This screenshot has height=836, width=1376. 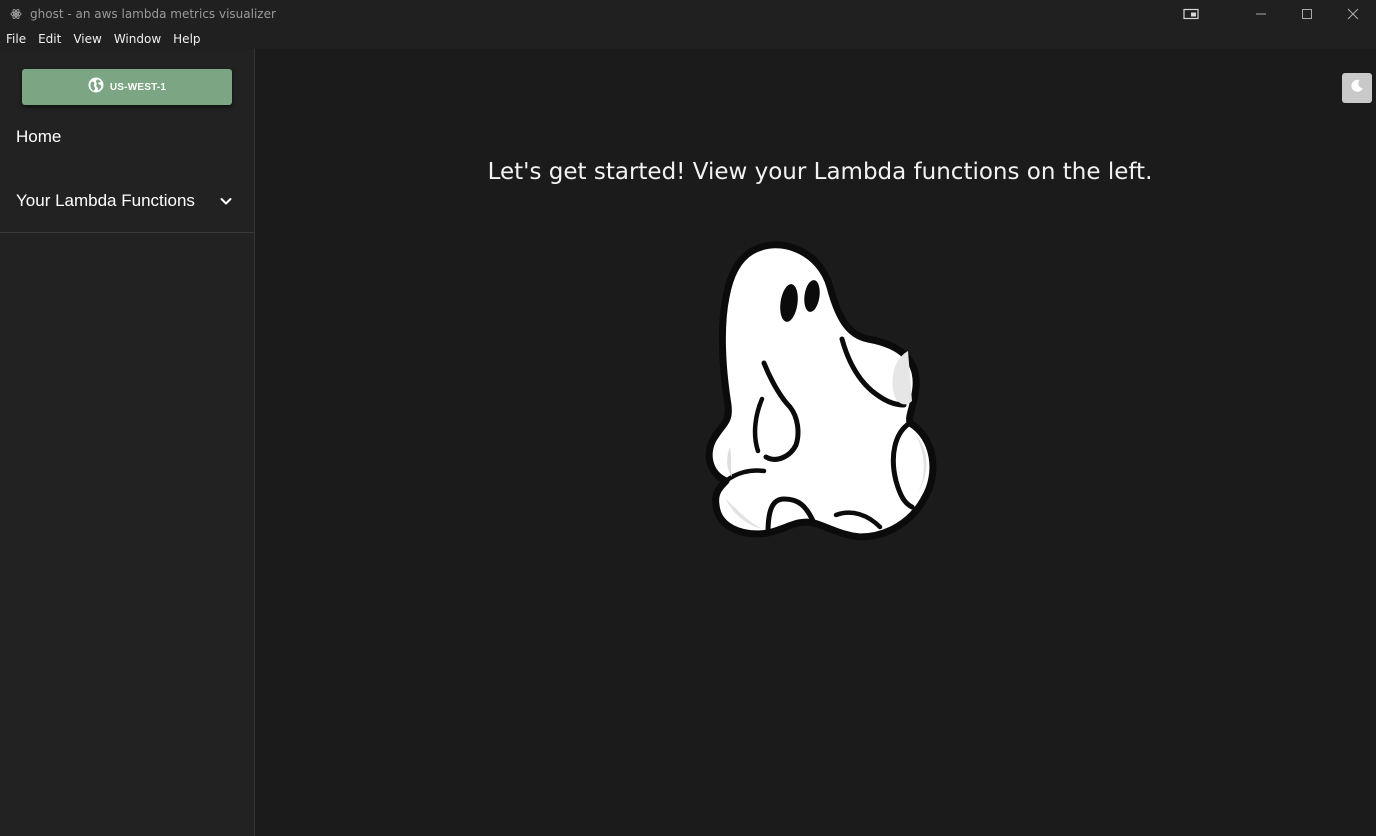 I want to click on minimize-icon, so click(x=1261, y=14).